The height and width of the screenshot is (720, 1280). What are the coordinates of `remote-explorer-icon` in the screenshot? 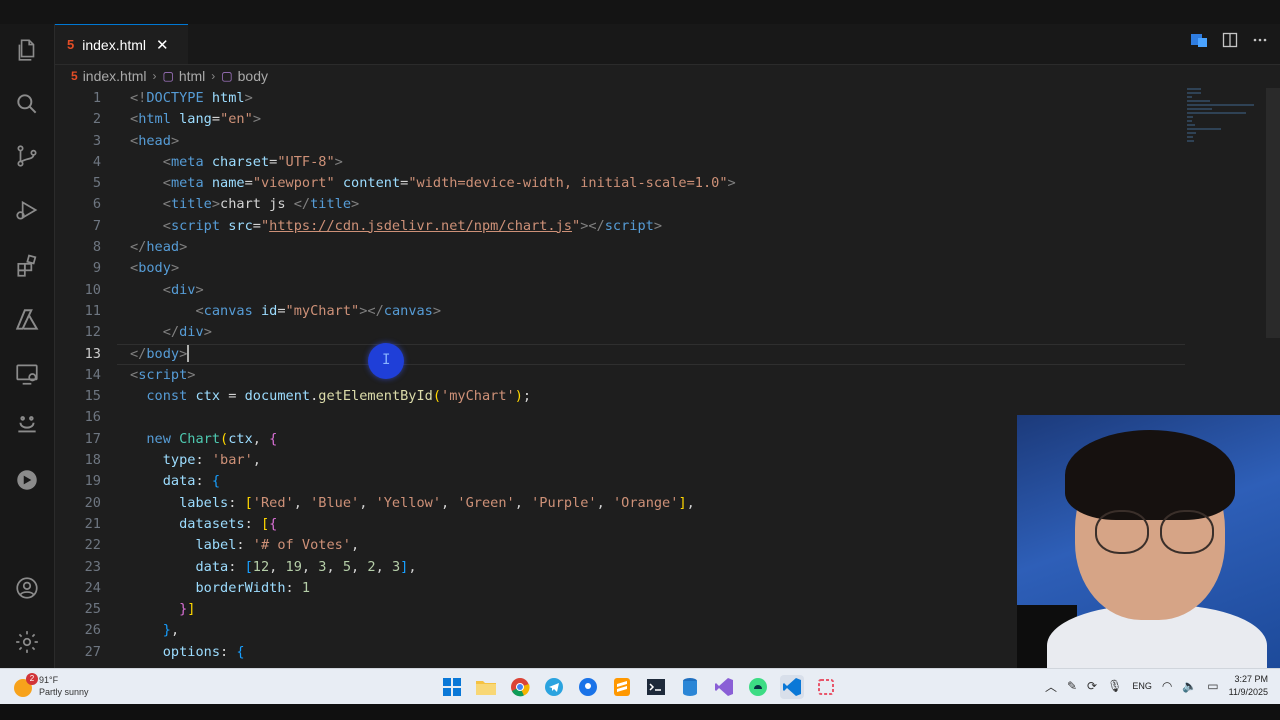 It's located at (27, 374).